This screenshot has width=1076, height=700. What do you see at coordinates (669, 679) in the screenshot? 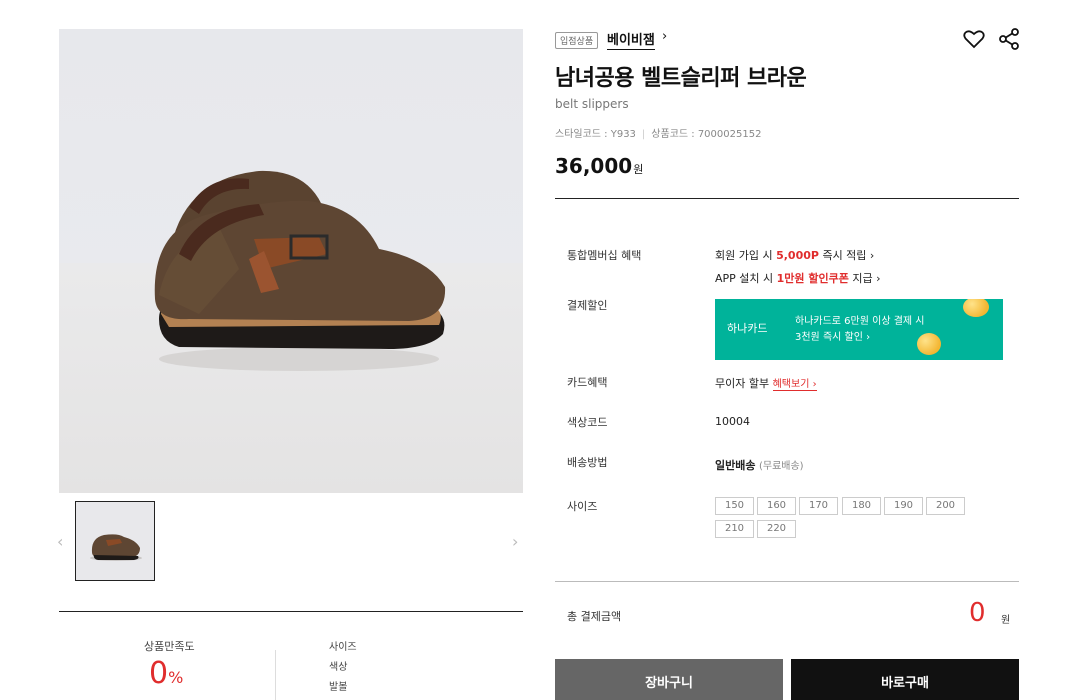
I see `add-to-cart-button: 장바구니` at bounding box center [669, 679].